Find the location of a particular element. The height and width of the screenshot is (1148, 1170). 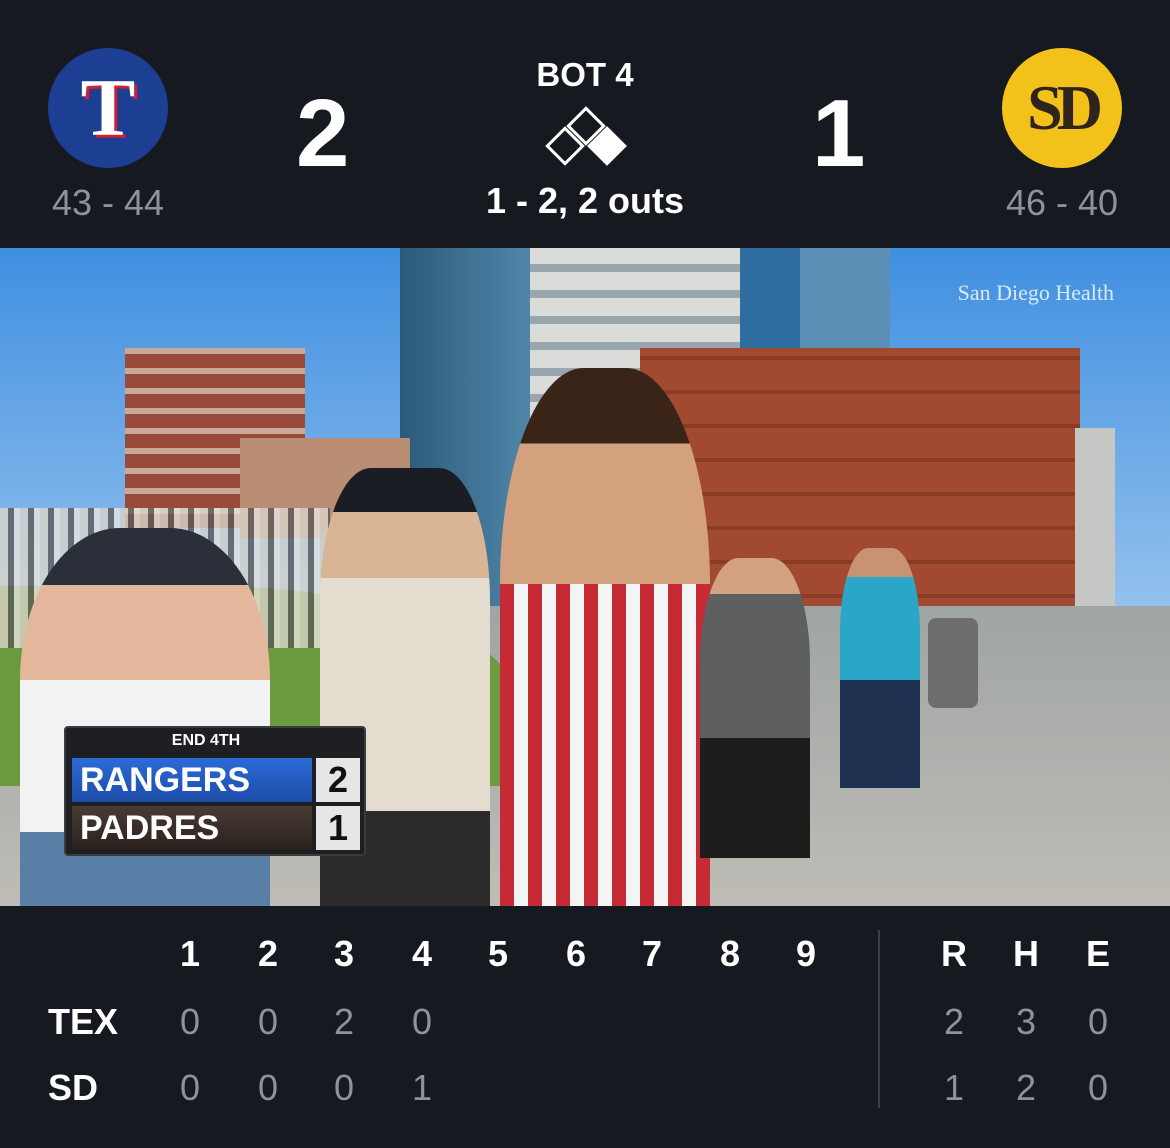

score-bug-row: PADRES 1 is located at coordinates (217, 828).